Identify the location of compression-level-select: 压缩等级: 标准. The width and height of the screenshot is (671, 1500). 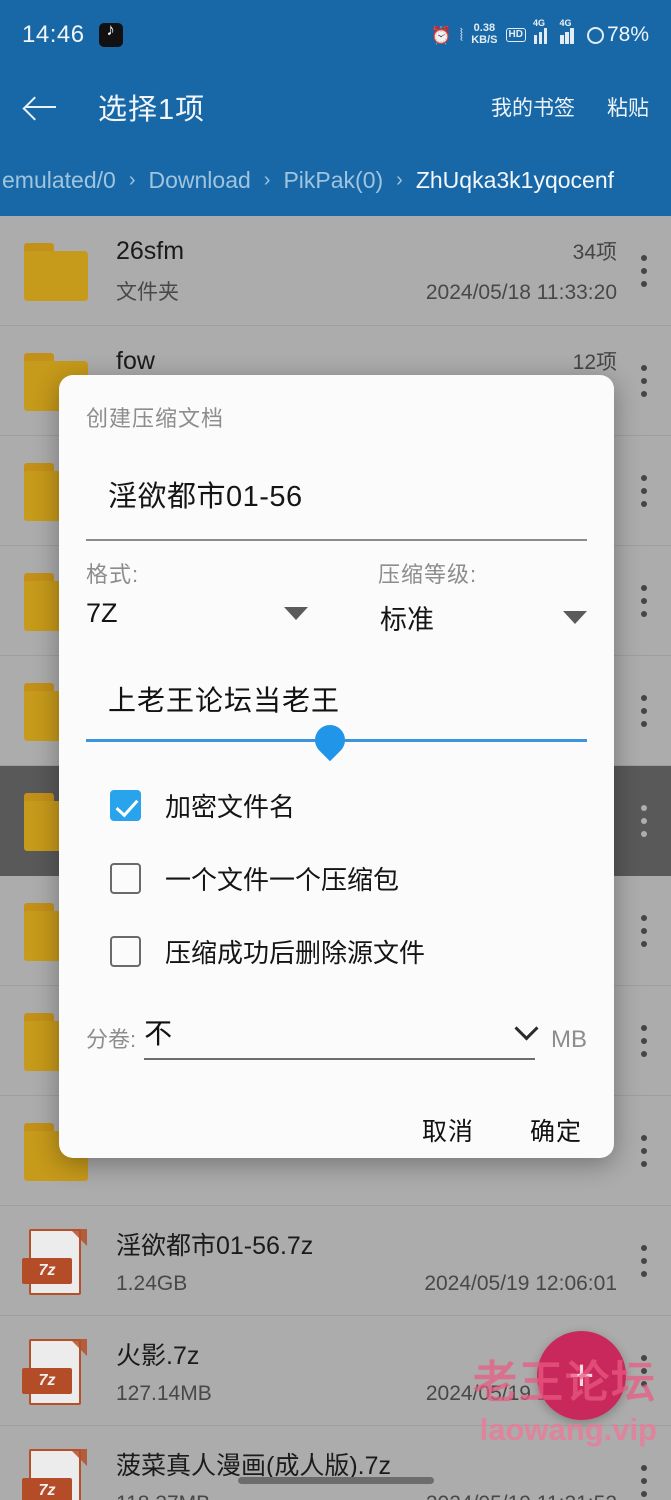
(447, 597).